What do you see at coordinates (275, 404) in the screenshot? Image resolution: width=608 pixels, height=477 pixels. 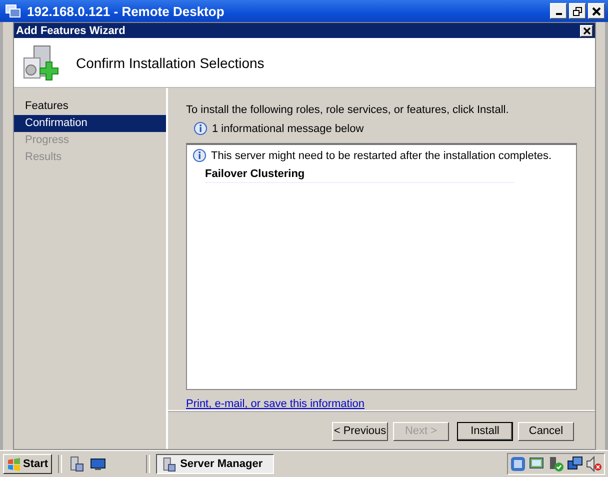 I see `print-link: Print, e-mail, or save this information` at bounding box center [275, 404].